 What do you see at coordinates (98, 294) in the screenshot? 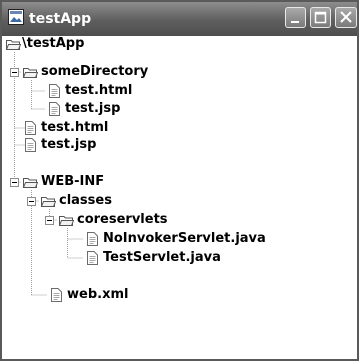
I see `tree-node-label: web.xml` at bounding box center [98, 294].